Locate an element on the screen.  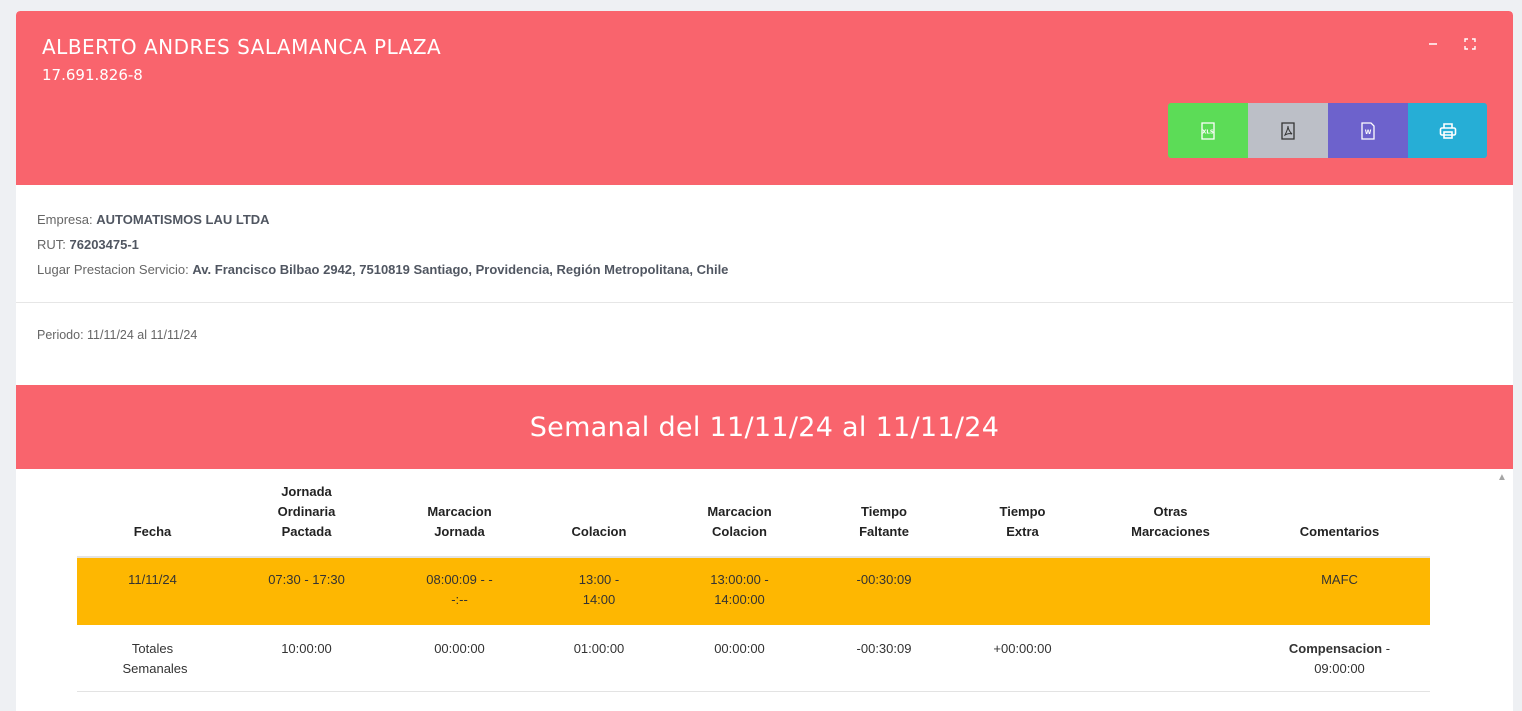
fullscreen-icon is located at coordinates (1470, 45).